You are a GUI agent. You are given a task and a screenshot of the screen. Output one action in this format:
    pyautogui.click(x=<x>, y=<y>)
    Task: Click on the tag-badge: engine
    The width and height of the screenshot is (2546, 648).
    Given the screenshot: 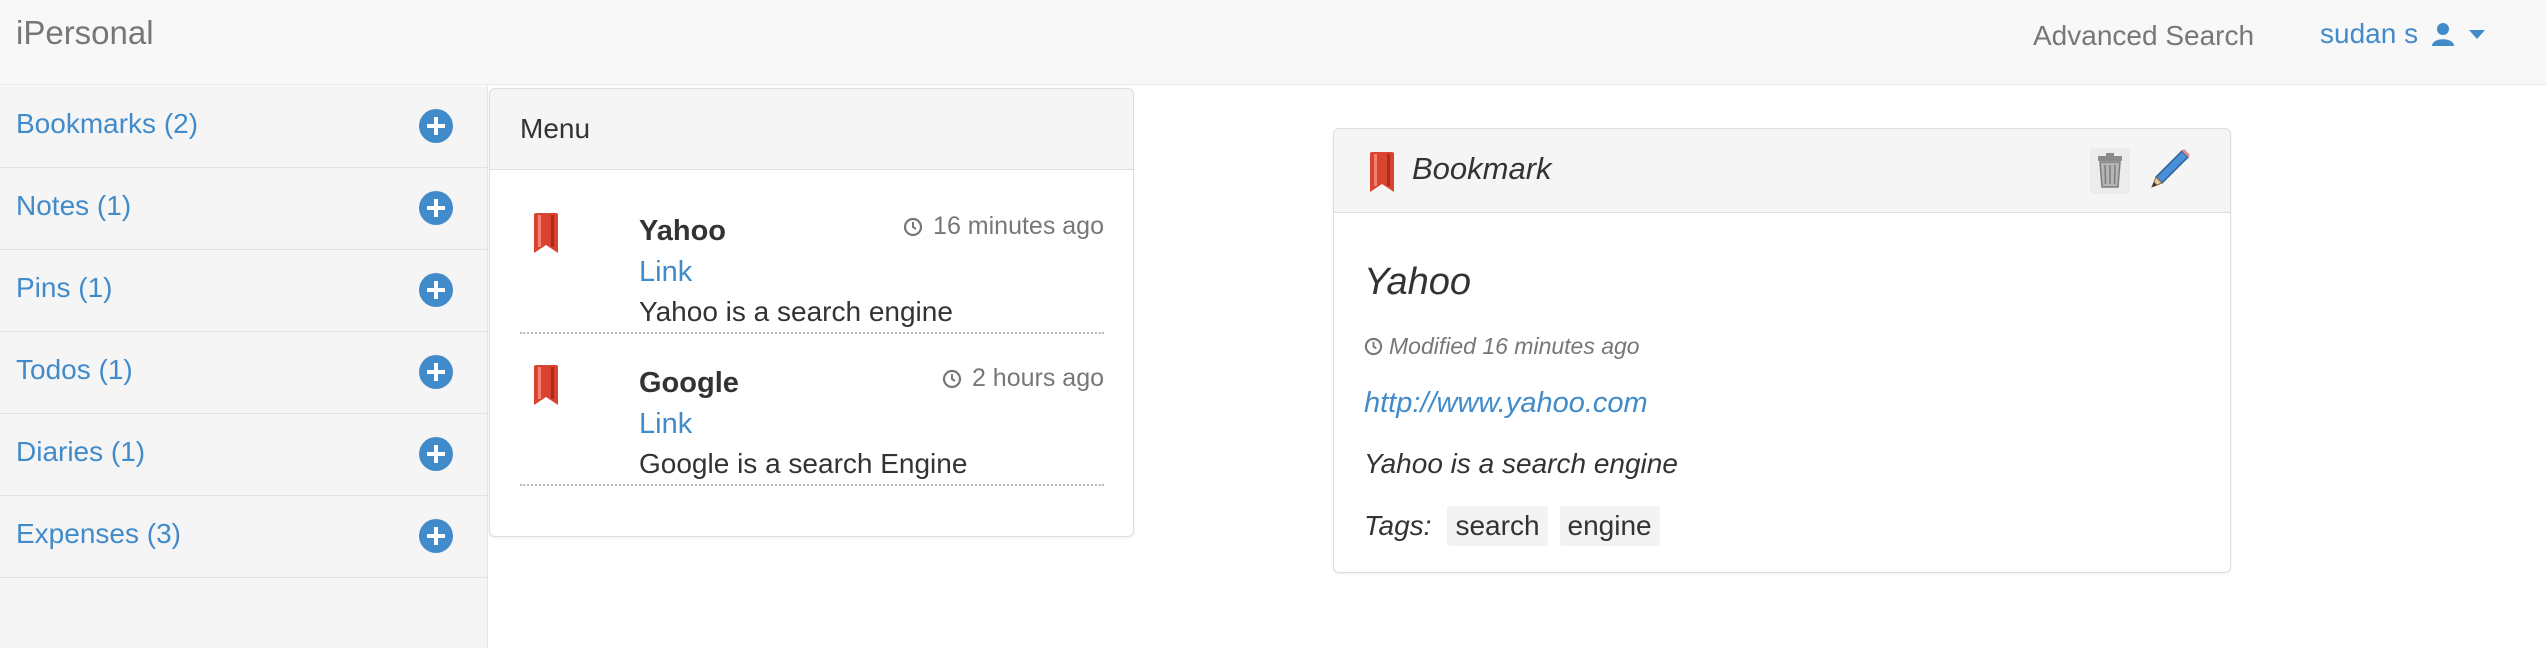 What is the action you would take?
    pyautogui.click(x=1609, y=526)
    